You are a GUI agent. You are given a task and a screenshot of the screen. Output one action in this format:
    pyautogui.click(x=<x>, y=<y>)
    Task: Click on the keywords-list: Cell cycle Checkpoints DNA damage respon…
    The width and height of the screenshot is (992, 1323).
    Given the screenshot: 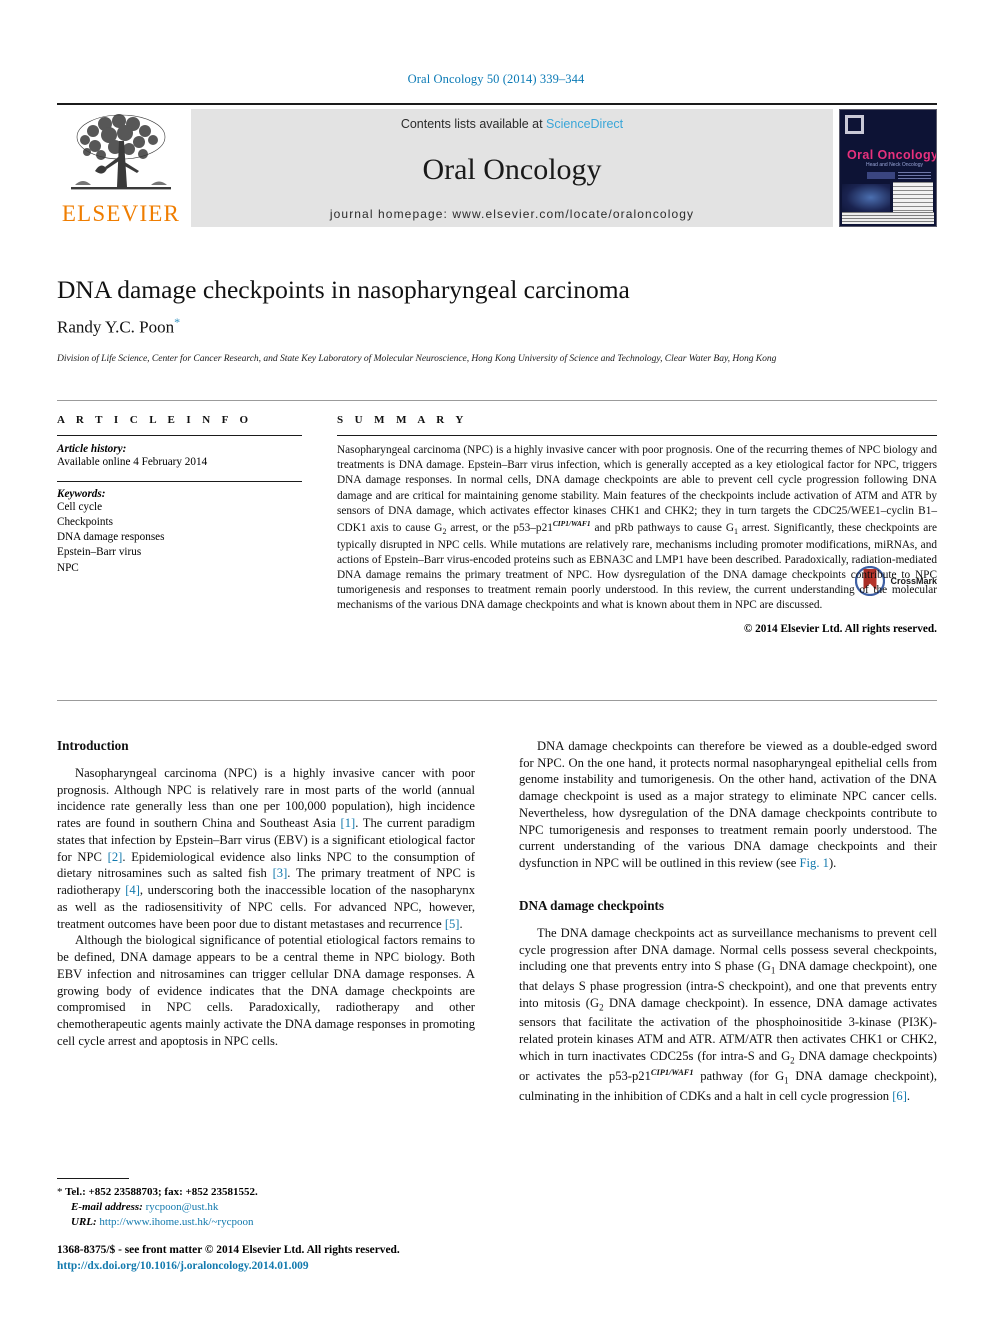 What is the action you would take?
    pyautogui.click(x=179, y=538)
    